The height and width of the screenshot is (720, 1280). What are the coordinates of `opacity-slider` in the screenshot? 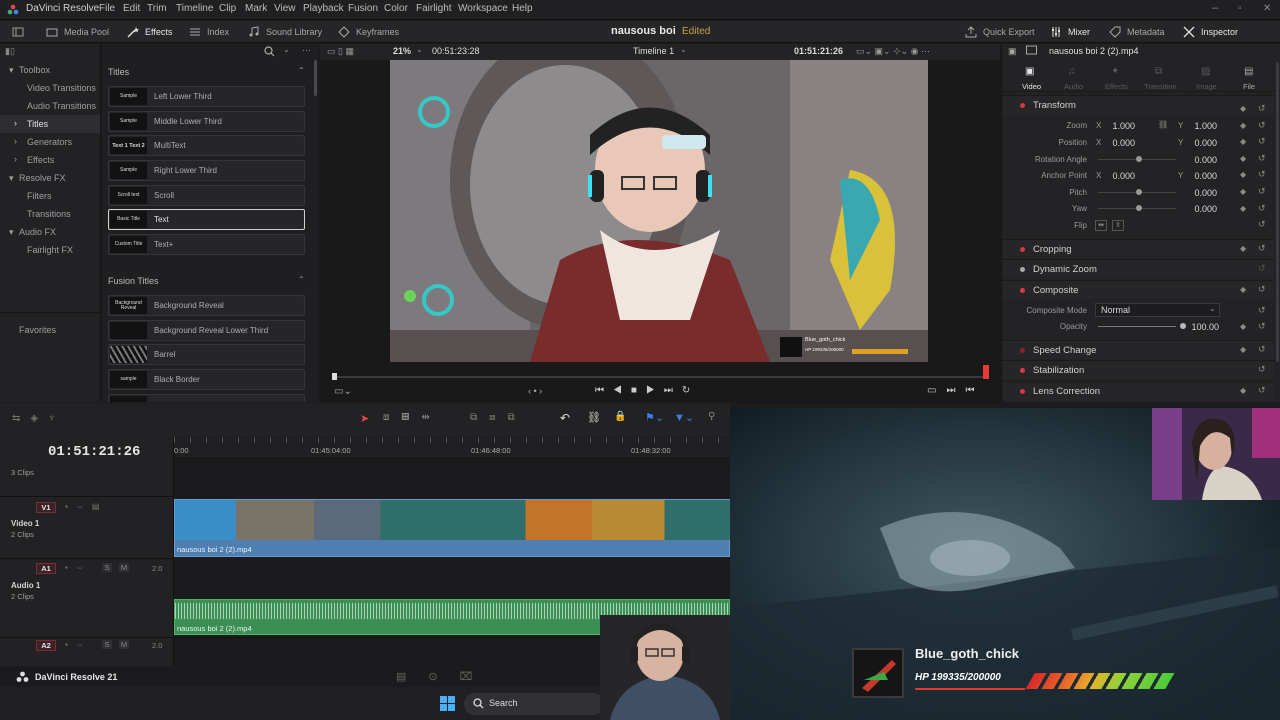 It's located at (1137, 326).